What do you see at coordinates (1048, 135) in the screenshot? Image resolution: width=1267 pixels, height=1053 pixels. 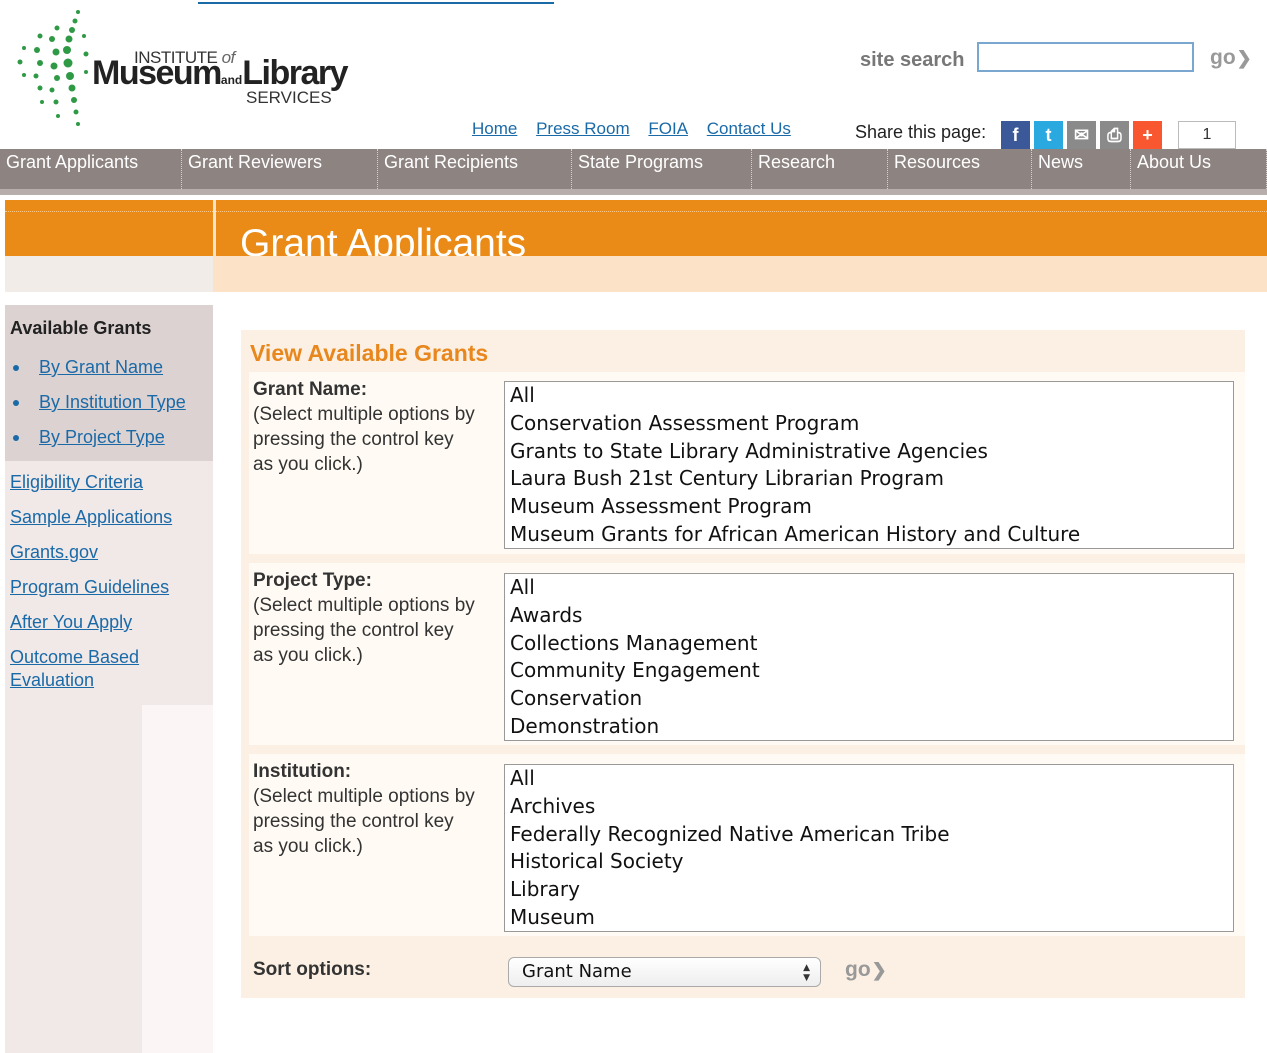 I see `twitter-icon: t` at bounding box center [1048, 135].